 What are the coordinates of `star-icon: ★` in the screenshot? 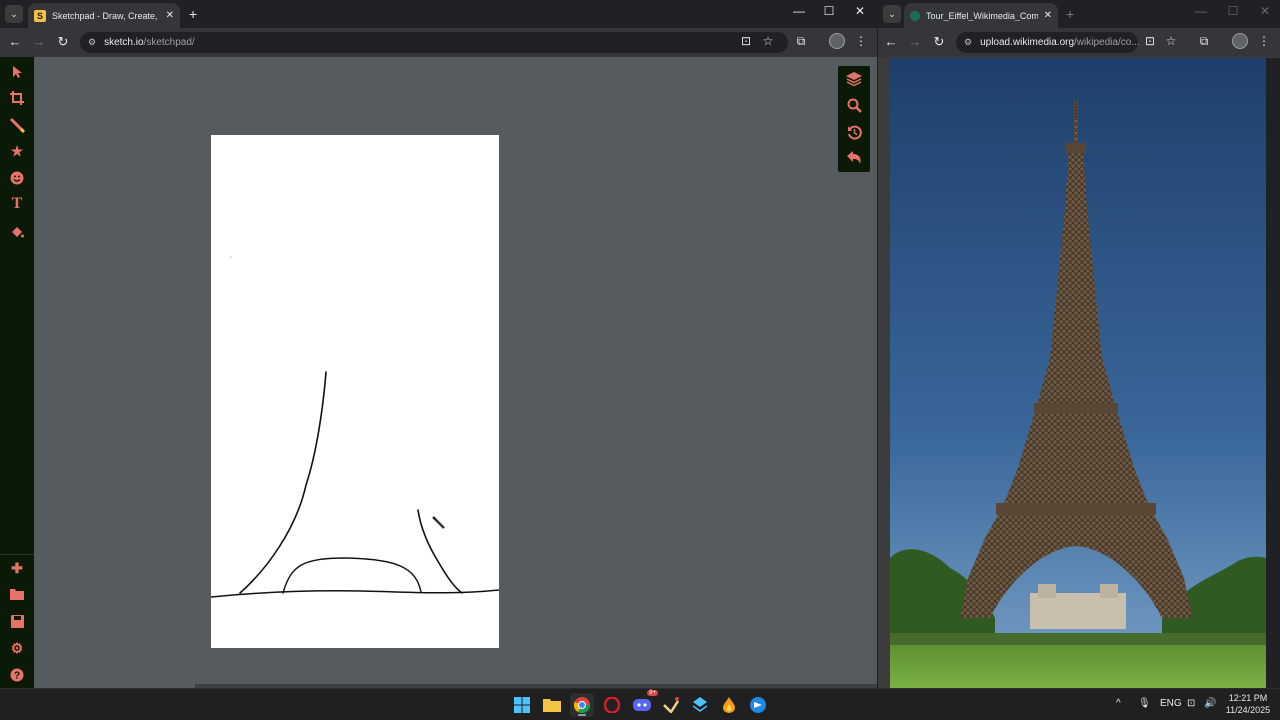 It's located at (17, 151).